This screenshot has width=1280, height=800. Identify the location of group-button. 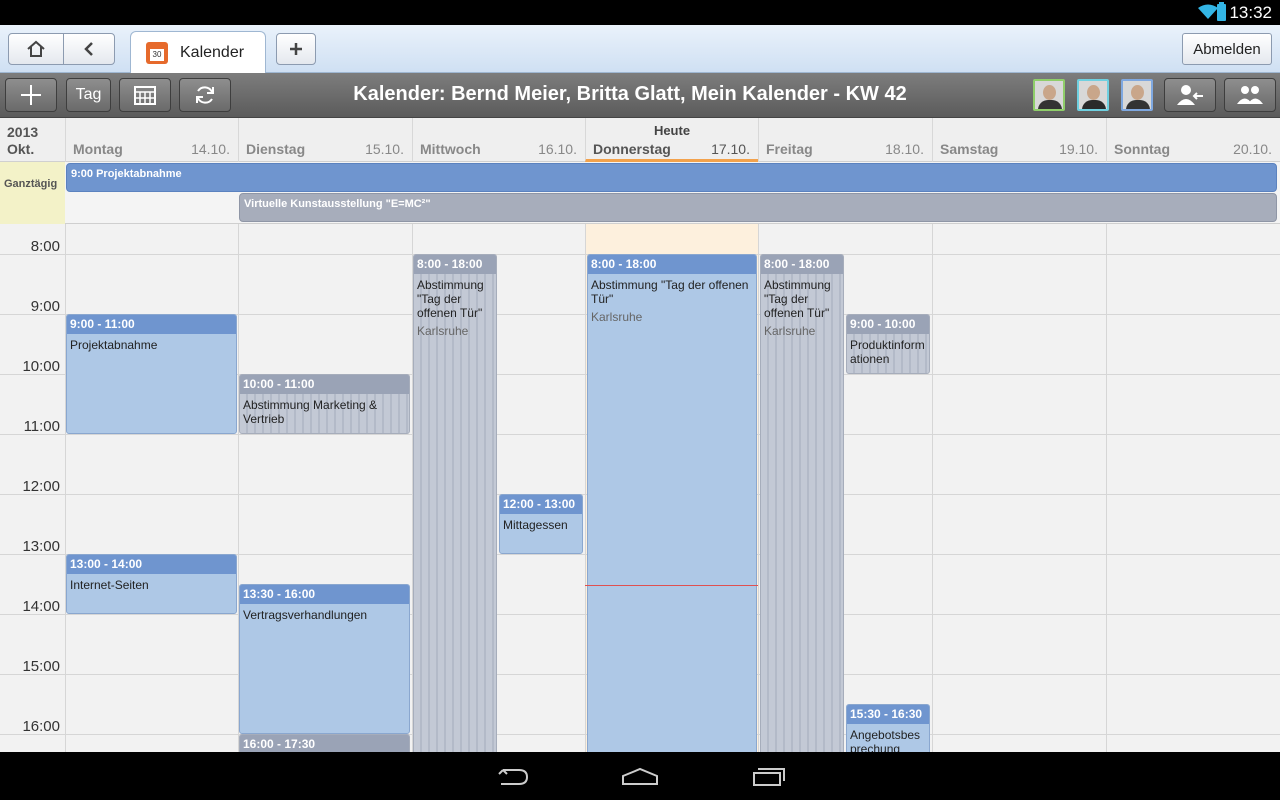
(1250, 95).